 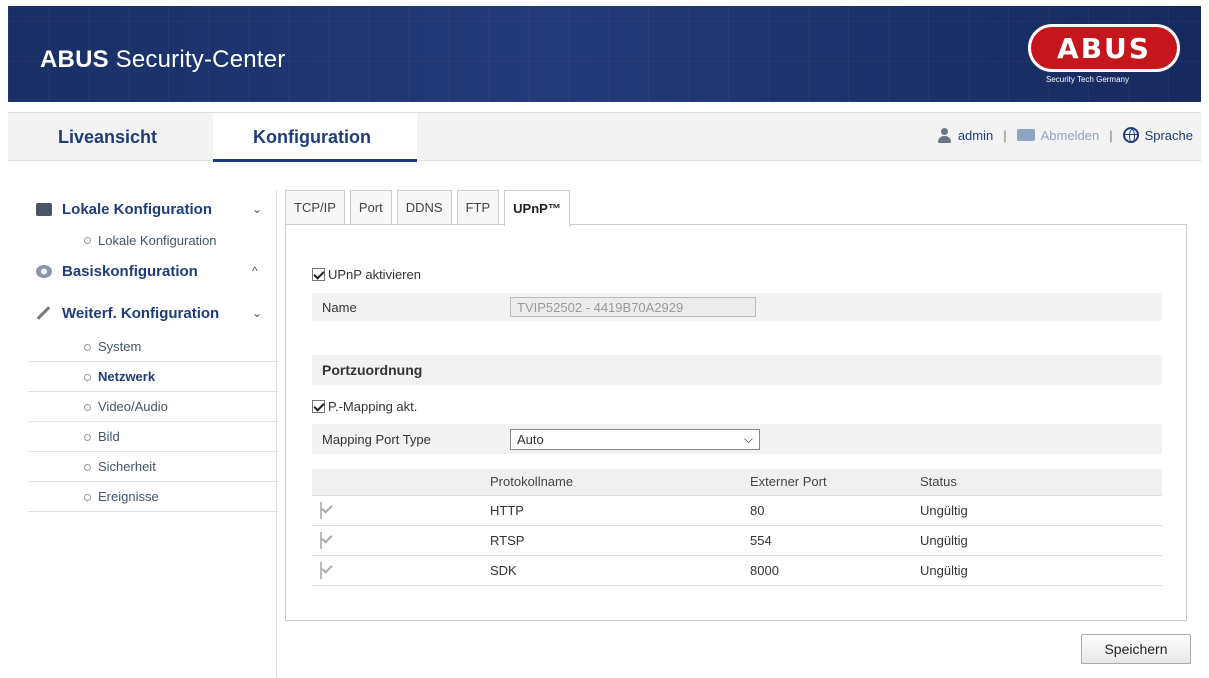 What do you see at coordinates (120, 346) in the screenshot?
I see `sidebar-item-label: System` at bounding box center [120, 346].